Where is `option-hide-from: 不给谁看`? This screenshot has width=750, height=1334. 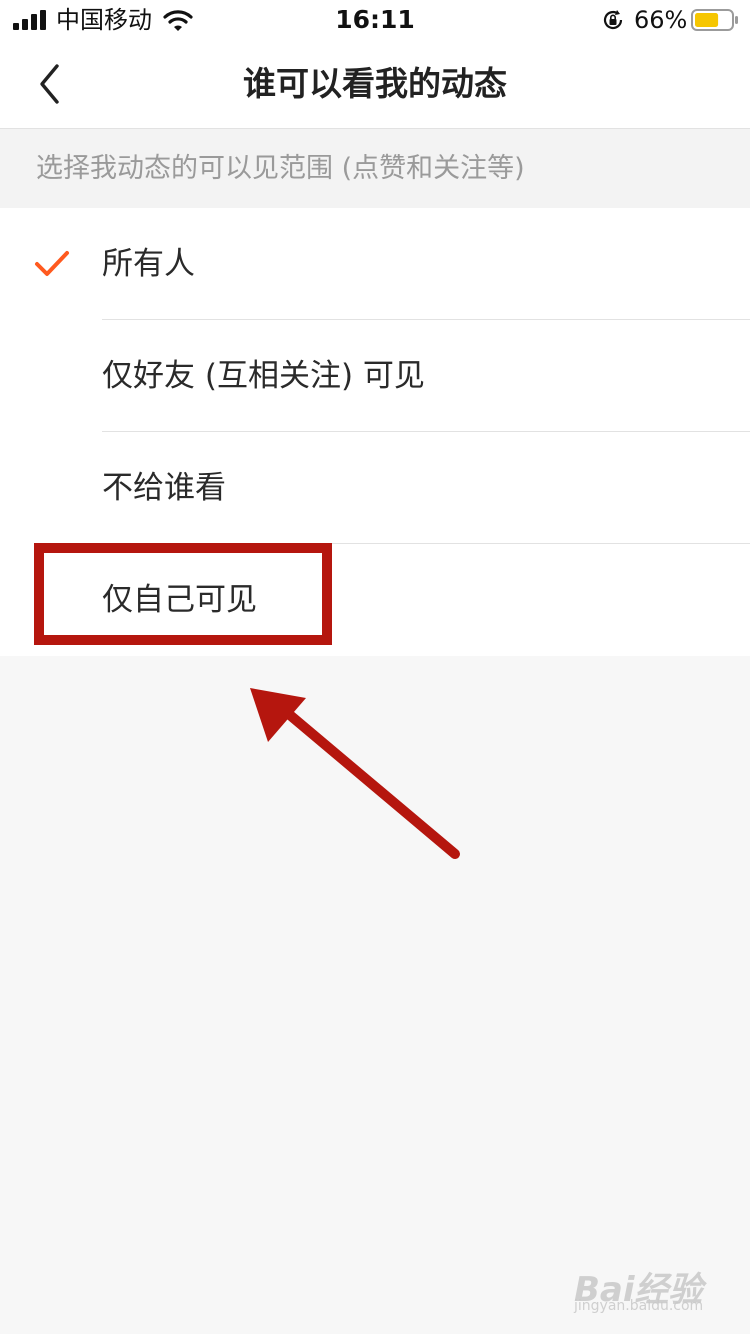
option-hide-from: 不给谁看 is located at coordinates (375, 488).